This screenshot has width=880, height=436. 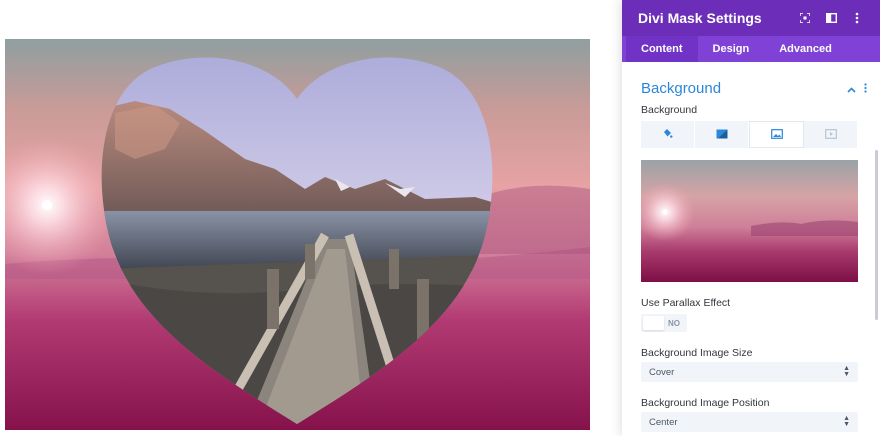 What do you see at coordinates (831, 18) in the screenshot?
I see `columns-icon` at bounding box center [831, 18].